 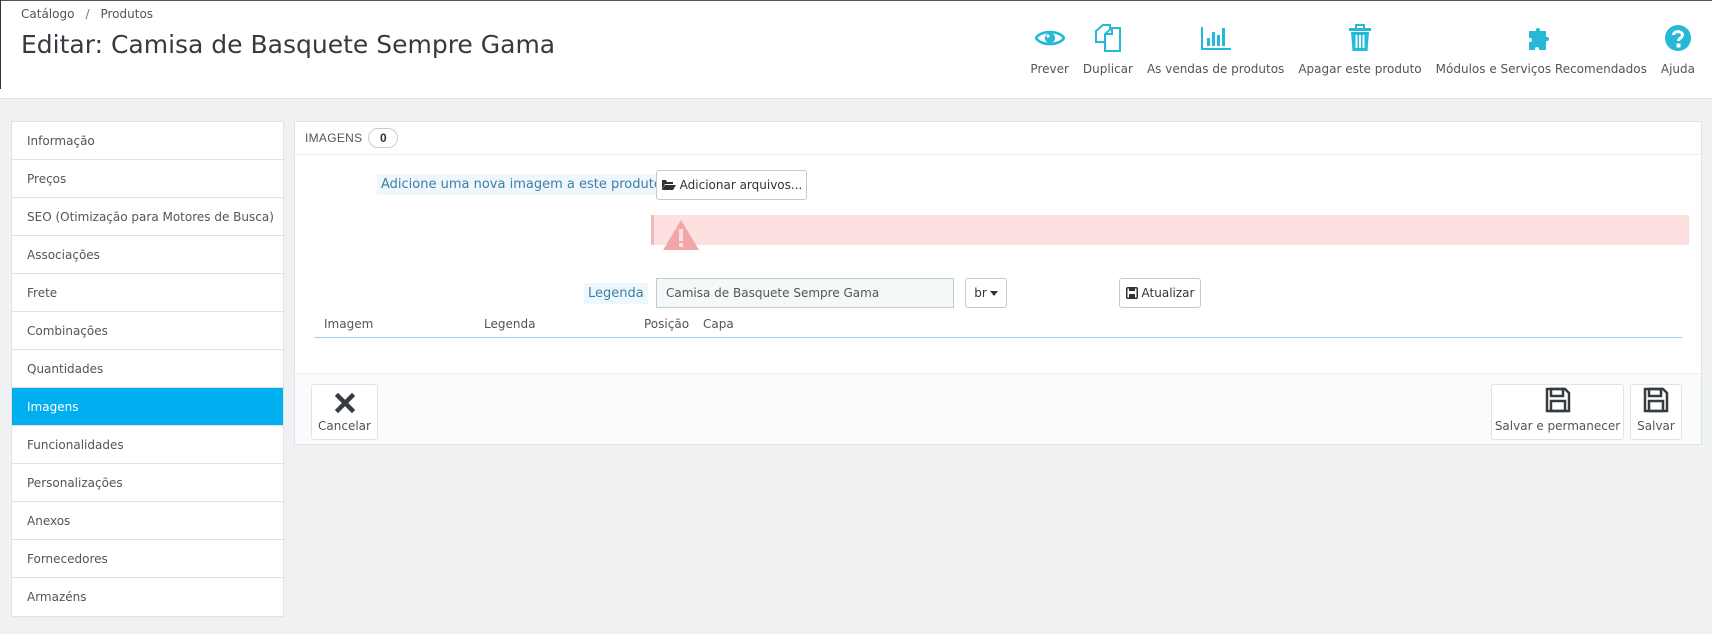 What do you see at coordinates (1215, 69) in the screenshot?
I see `product-sales-label: As vendas de produtos` at bounding box center [1215, 69].